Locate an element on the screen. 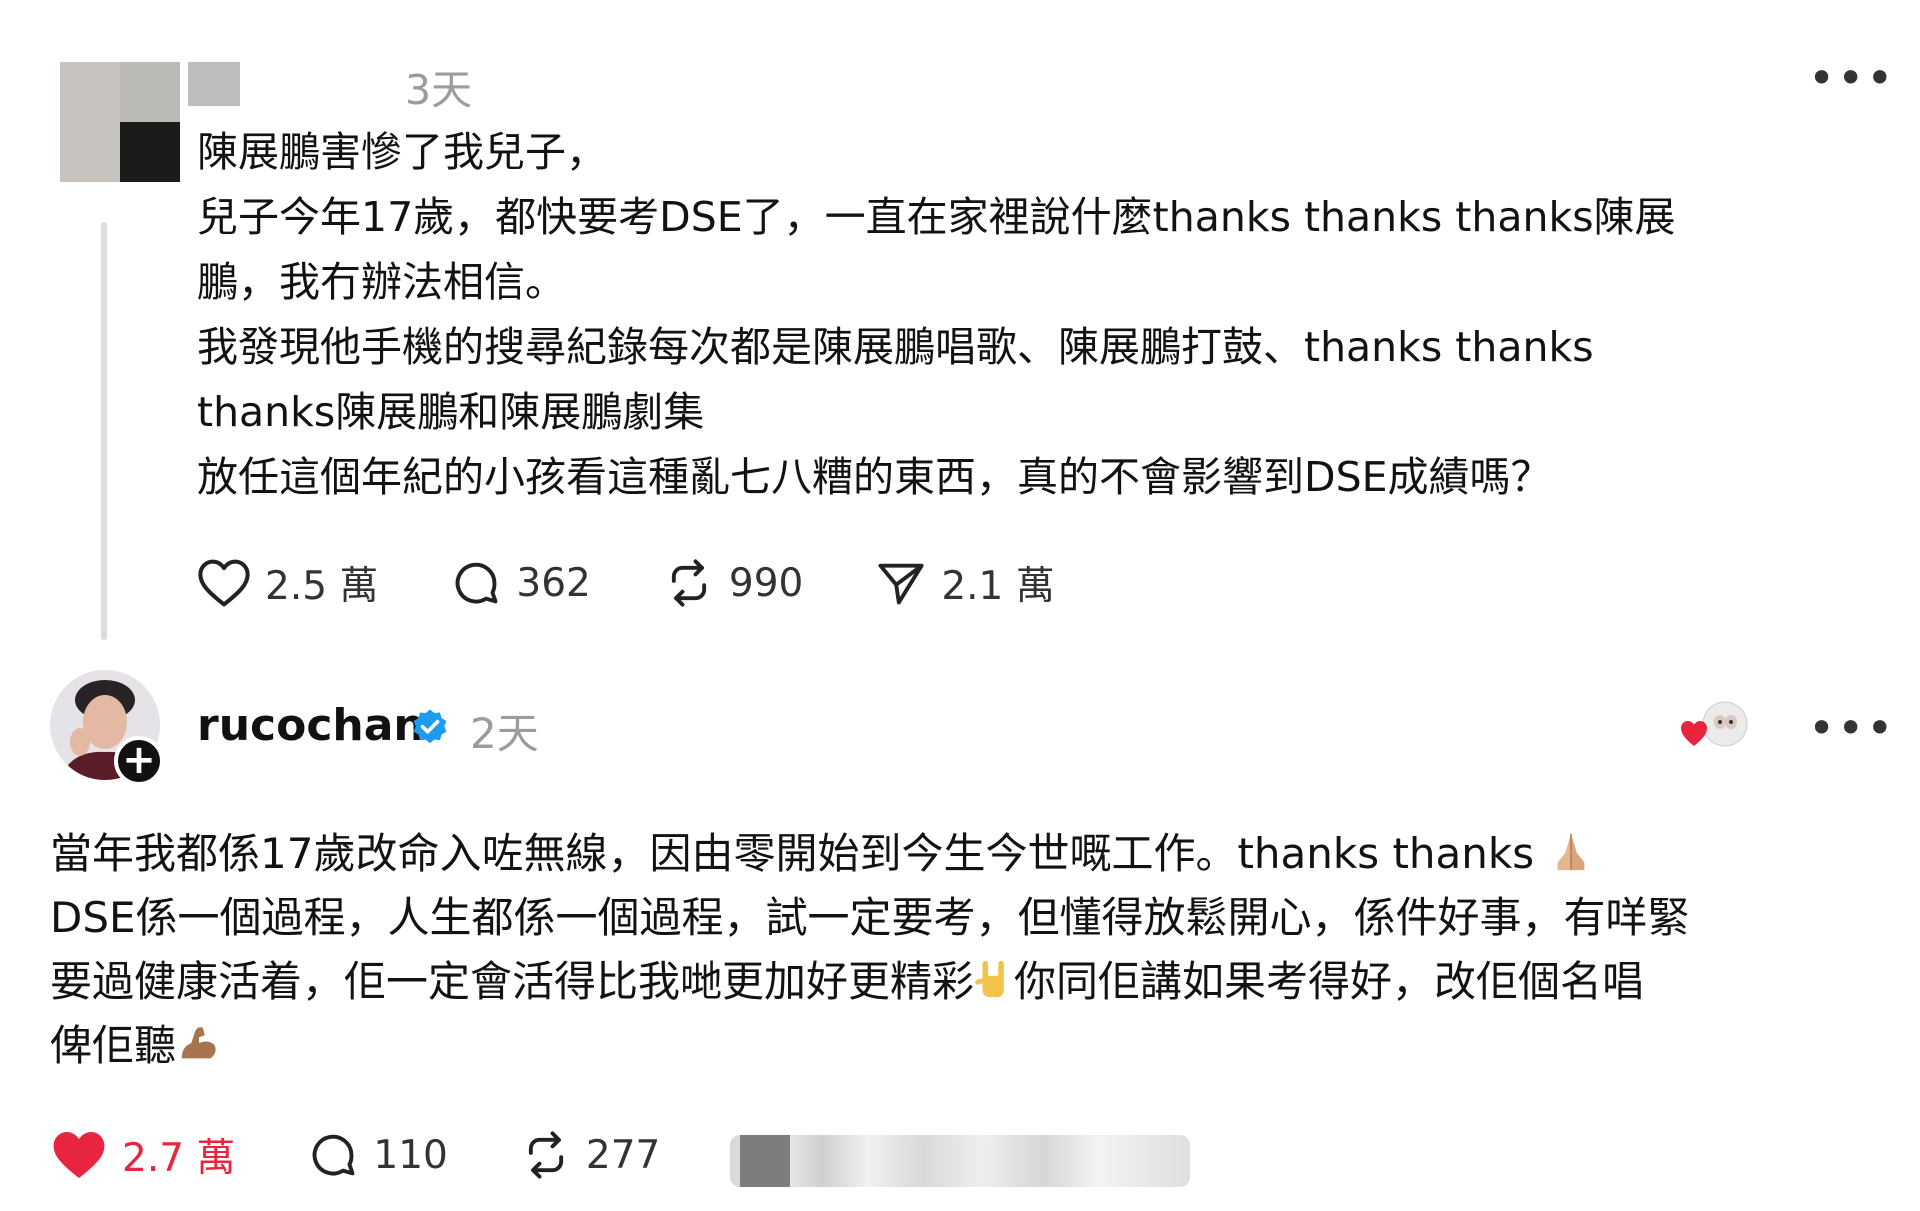 The height and width of the screenshot is (1211, 1920). blurred-watermark is located at coordinates (960, 1161).